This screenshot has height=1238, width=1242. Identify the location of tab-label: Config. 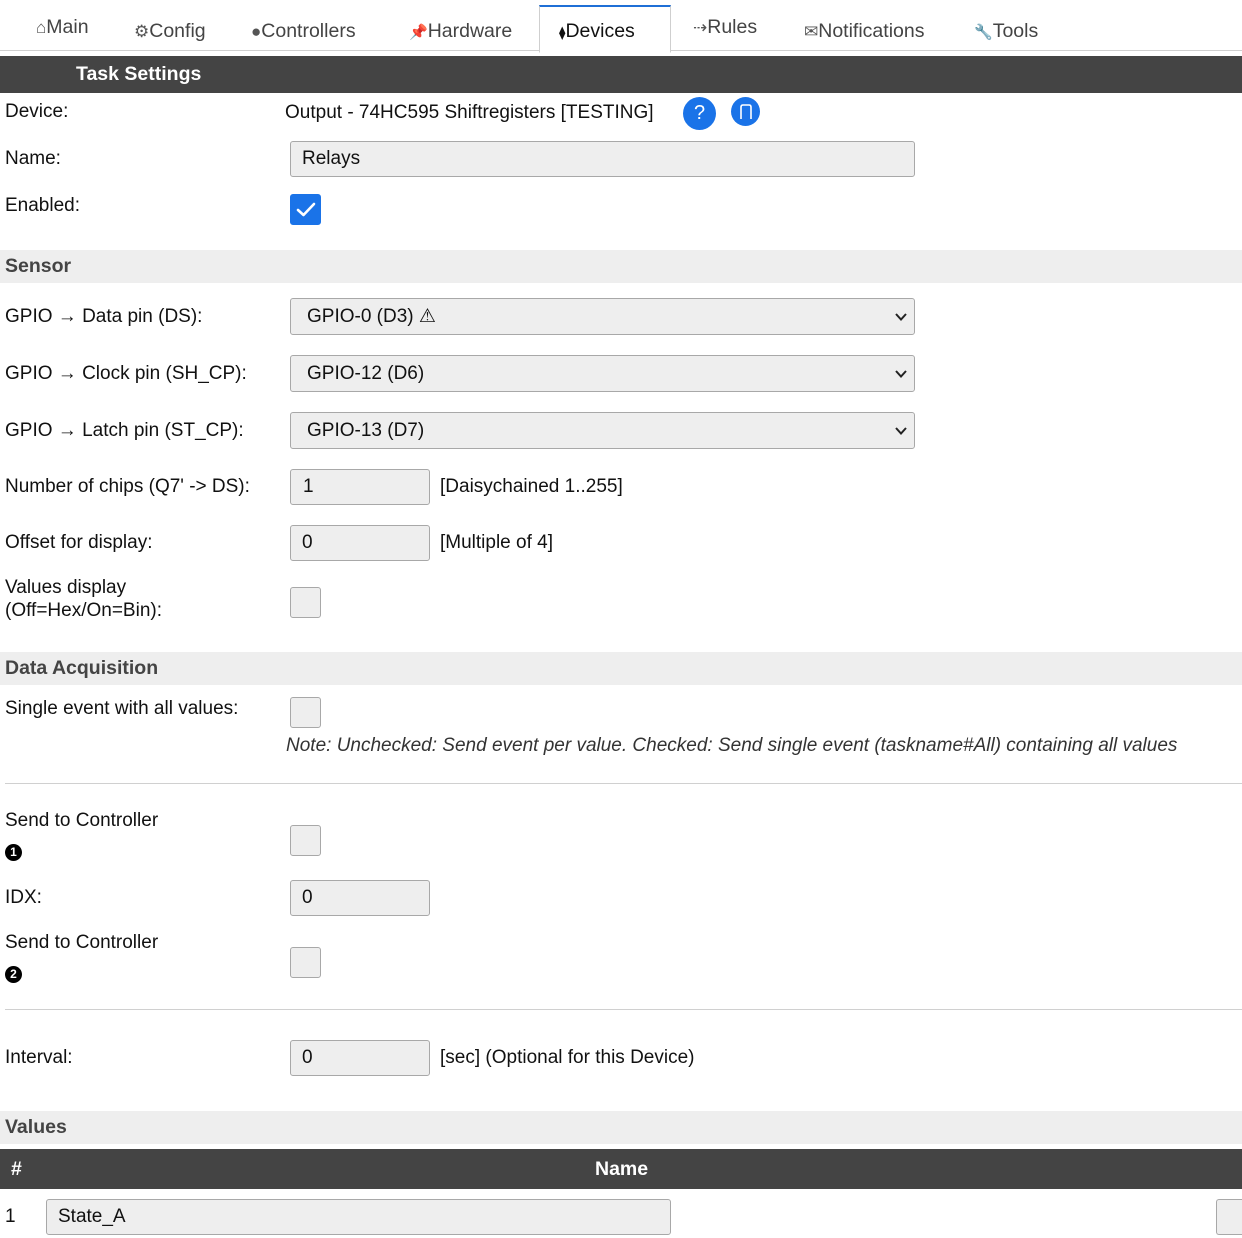
(177, 31).